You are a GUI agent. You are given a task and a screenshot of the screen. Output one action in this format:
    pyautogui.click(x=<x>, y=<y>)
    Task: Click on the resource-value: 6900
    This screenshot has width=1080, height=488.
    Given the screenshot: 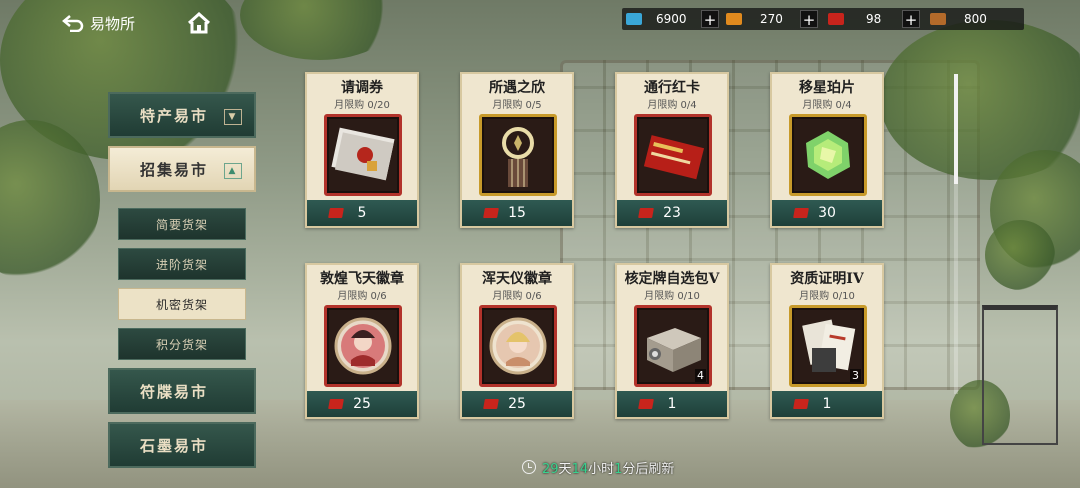 What is the action you would take?
    pyautogui.click(x=671, y=19)
    